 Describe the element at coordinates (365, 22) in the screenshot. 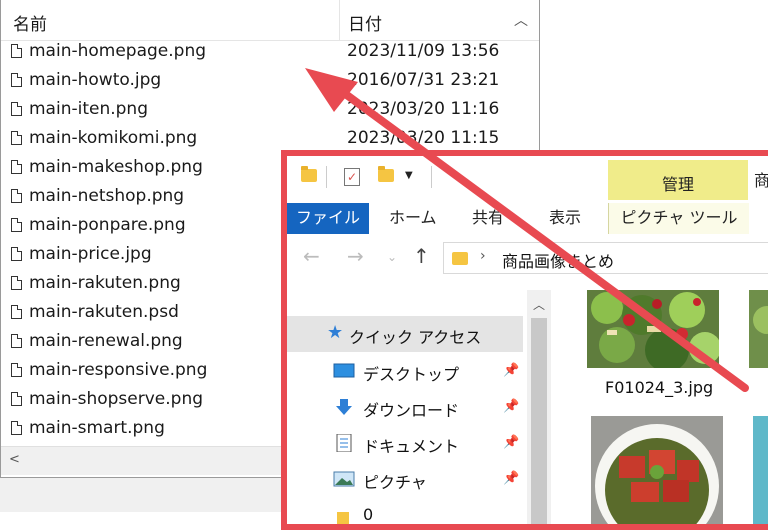

I see `column-header-date: 日付` at that location.